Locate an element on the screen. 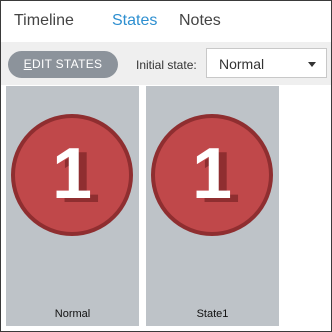 Image resolution: width=332 pixels, height=332 pixels. edit-states-button: EDIT STATES is located at coordinates (63, 64).